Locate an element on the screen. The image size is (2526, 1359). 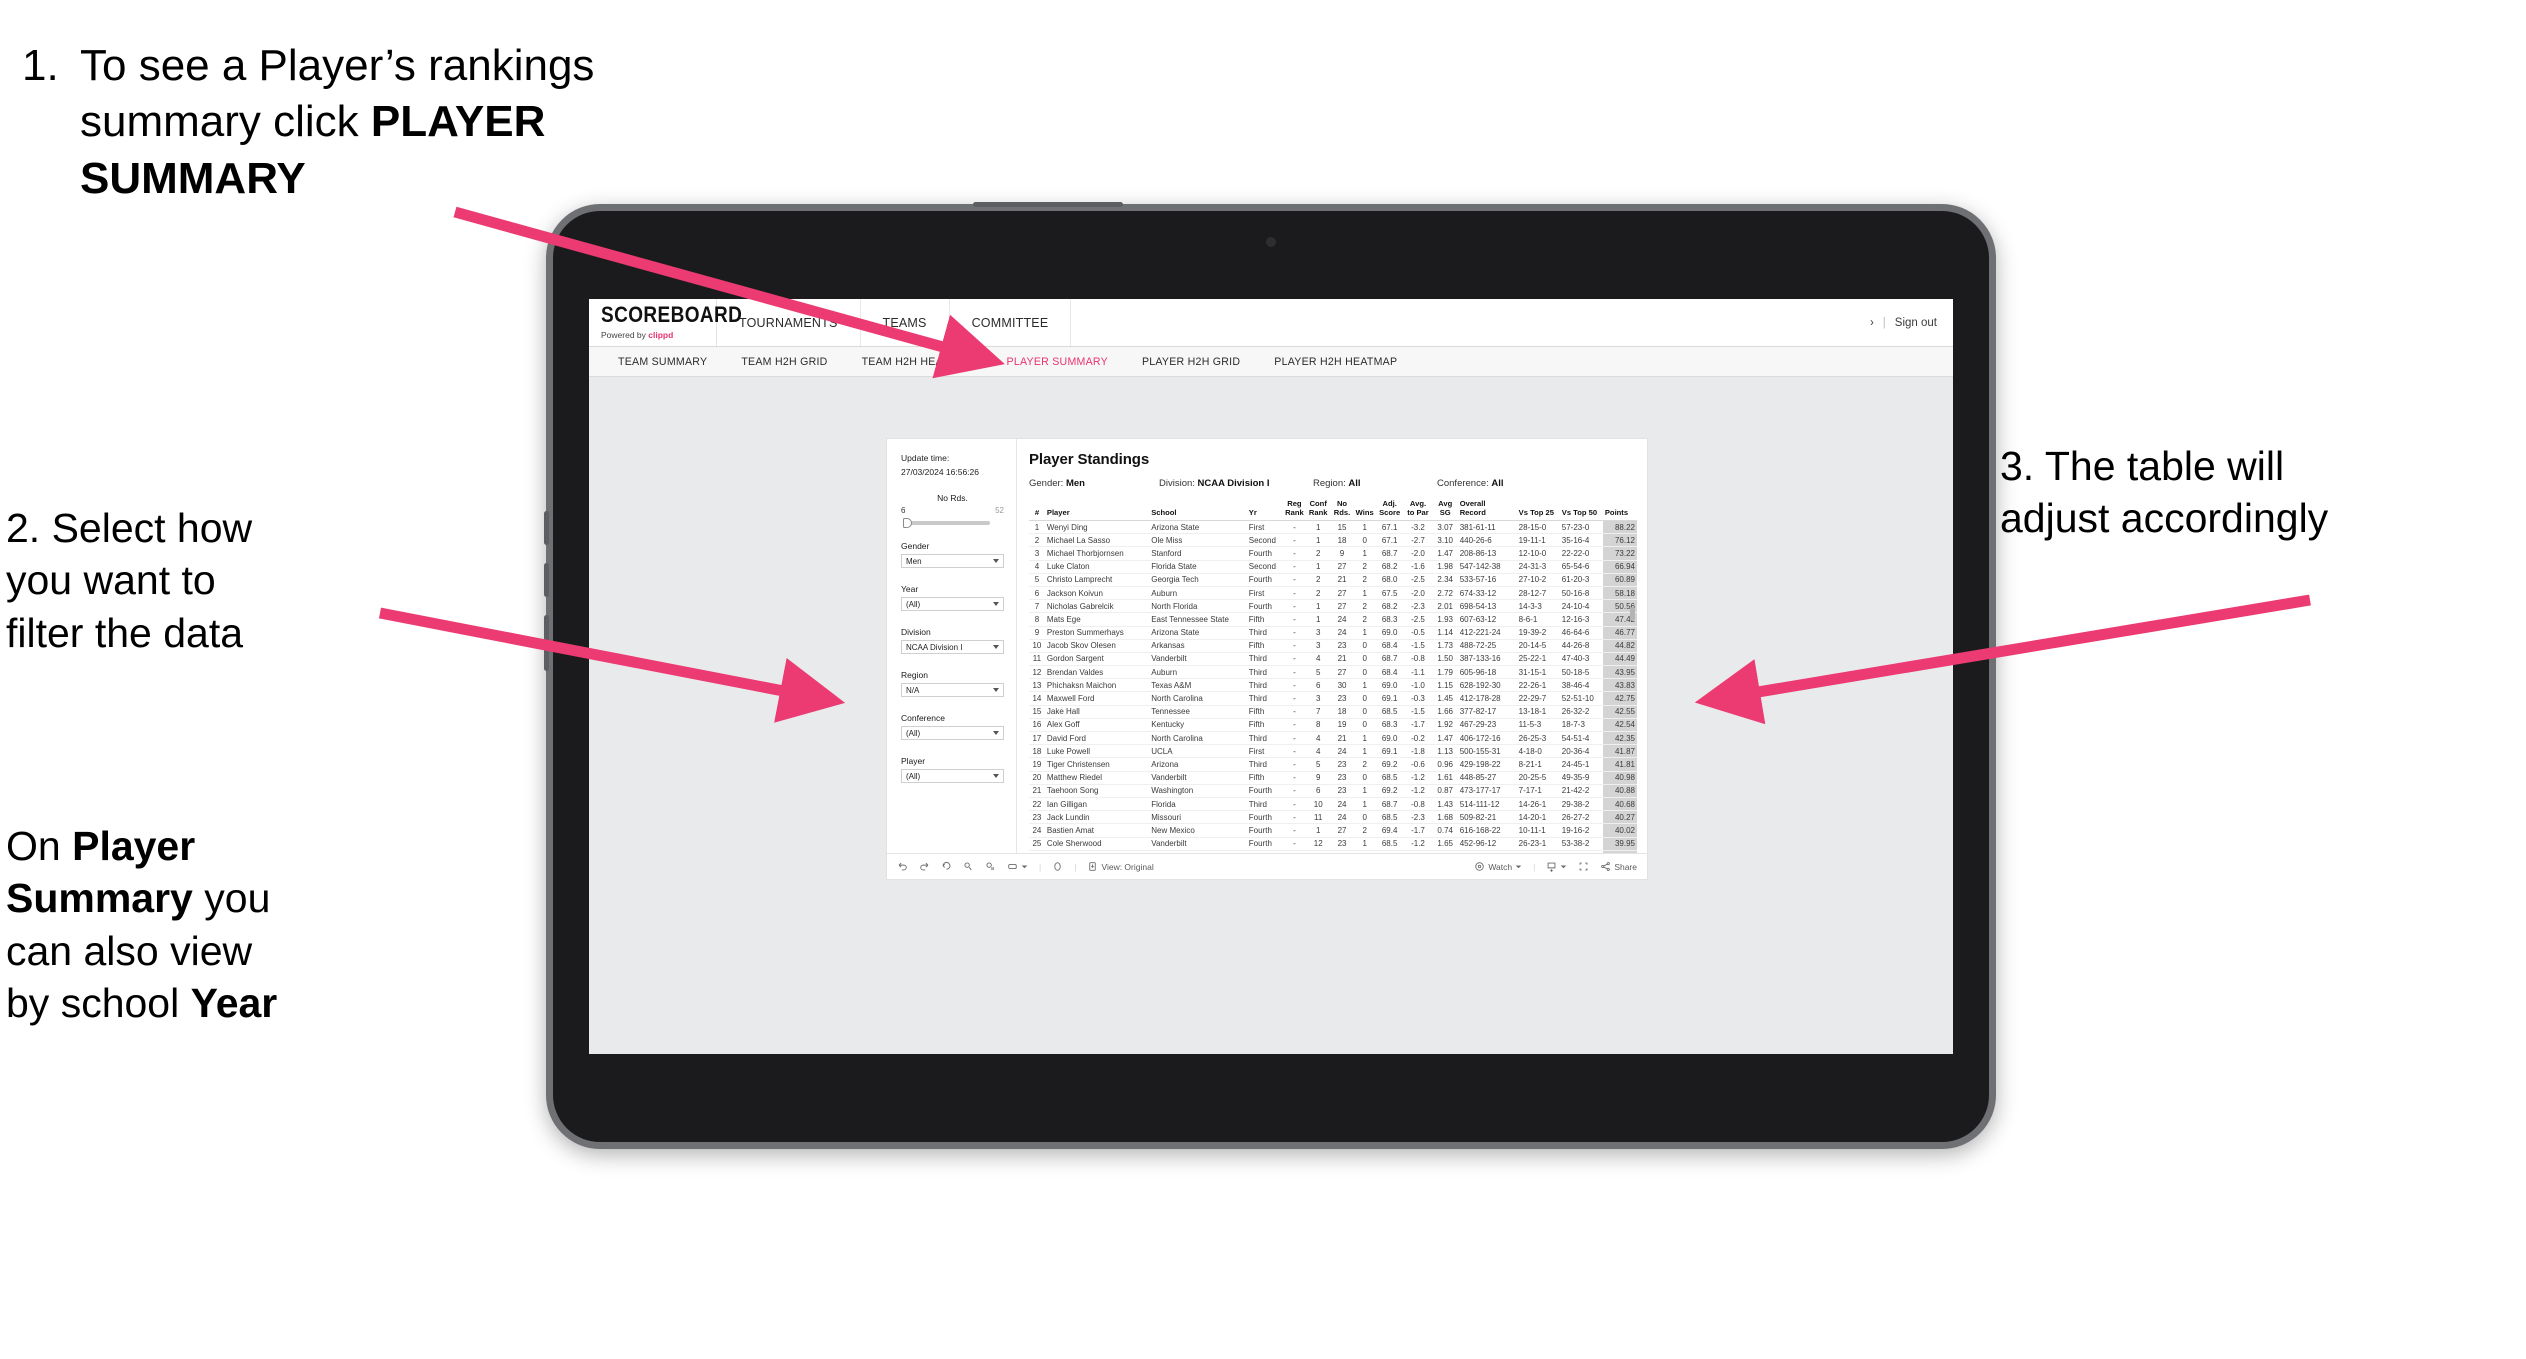
meta-conference: Conference: All is located at coordinates (1470, 483).